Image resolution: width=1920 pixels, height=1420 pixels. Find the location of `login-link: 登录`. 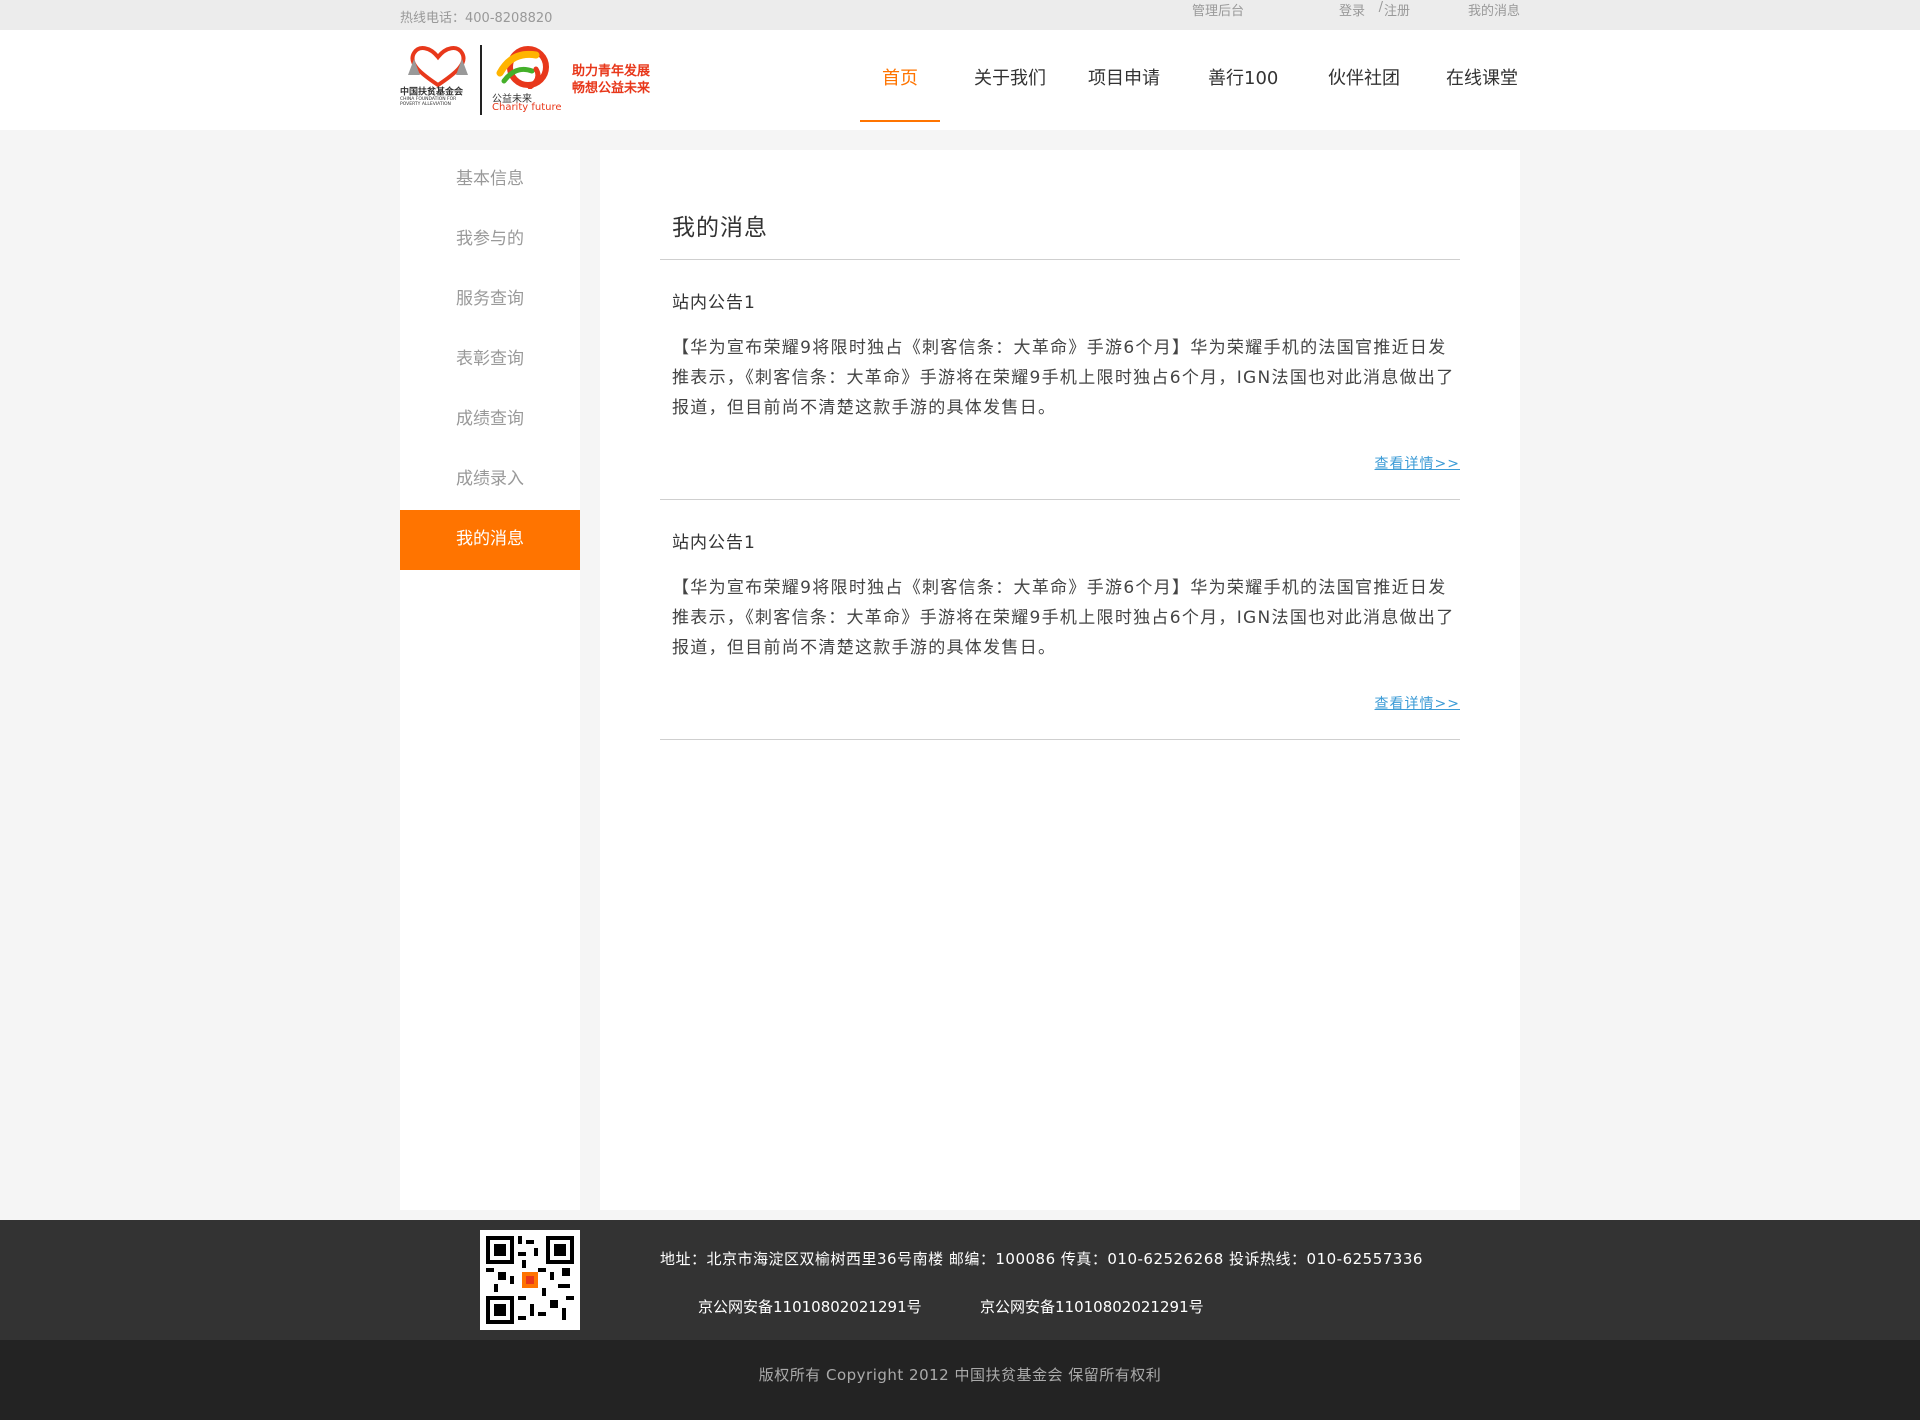

login-link: 登录 is located at coordinates (1352, 9).